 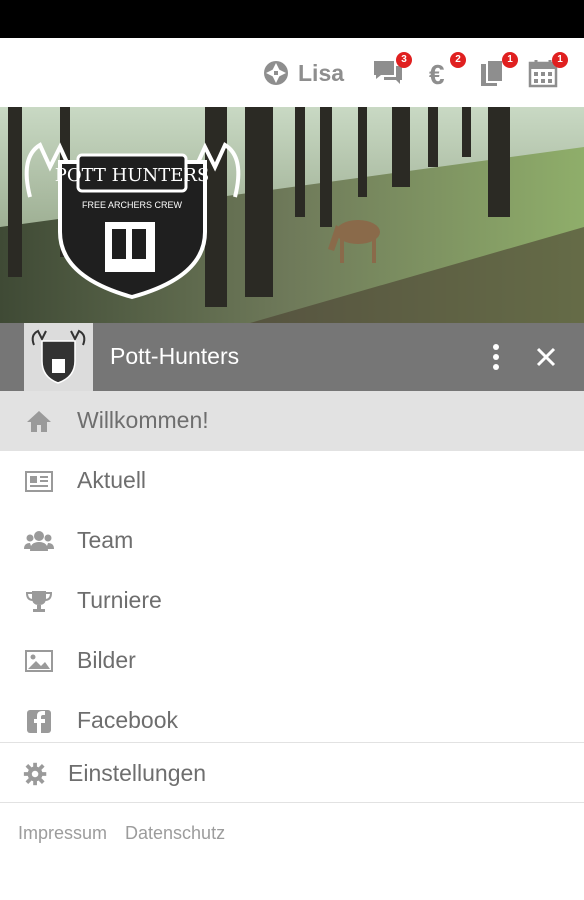 What do you see at coordinates (458, 60) in the screenshot?
I see `payments-badge: 2` at bounding box center [458, 60].